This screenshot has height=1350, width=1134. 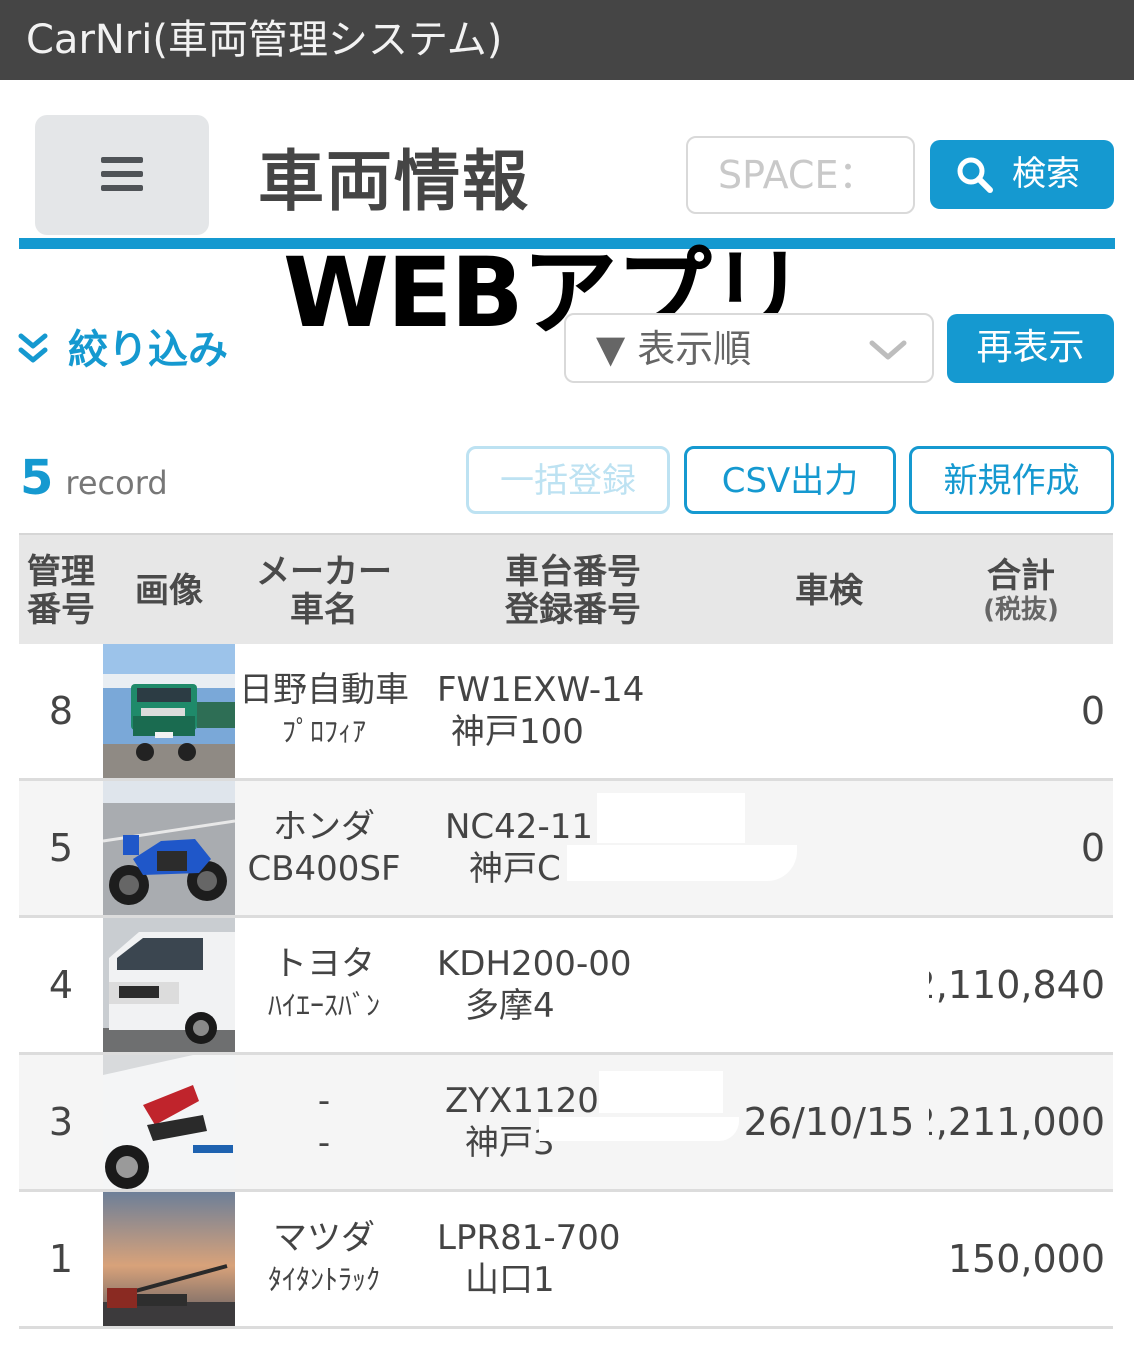 I want to click on table-row: 4 トヨタ ﾊｲｴｰｽﾊﾞﾝ KDH200-00 多摩4 2,110,840, so click(x=566, y=986).